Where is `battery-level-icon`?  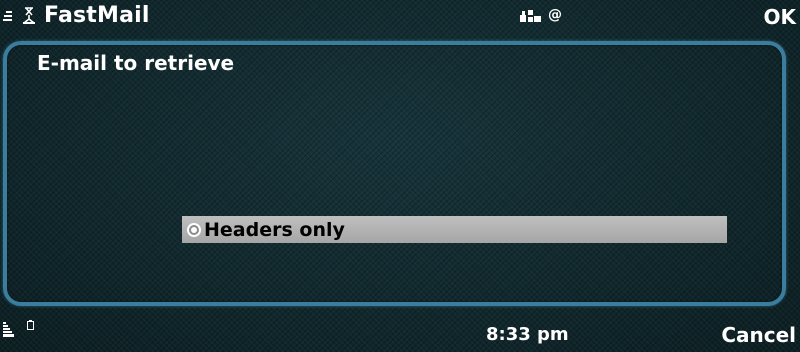 battery-level-icon is located at coordinates (8, 329).